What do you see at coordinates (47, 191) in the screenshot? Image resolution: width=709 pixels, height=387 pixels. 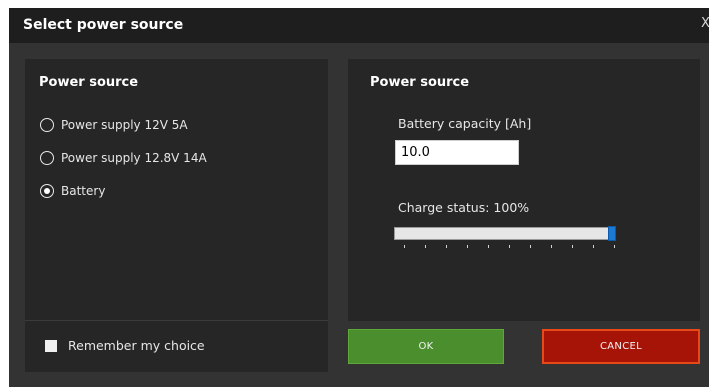 I see `radio-selected-icon` at bounding box center [47, 191].